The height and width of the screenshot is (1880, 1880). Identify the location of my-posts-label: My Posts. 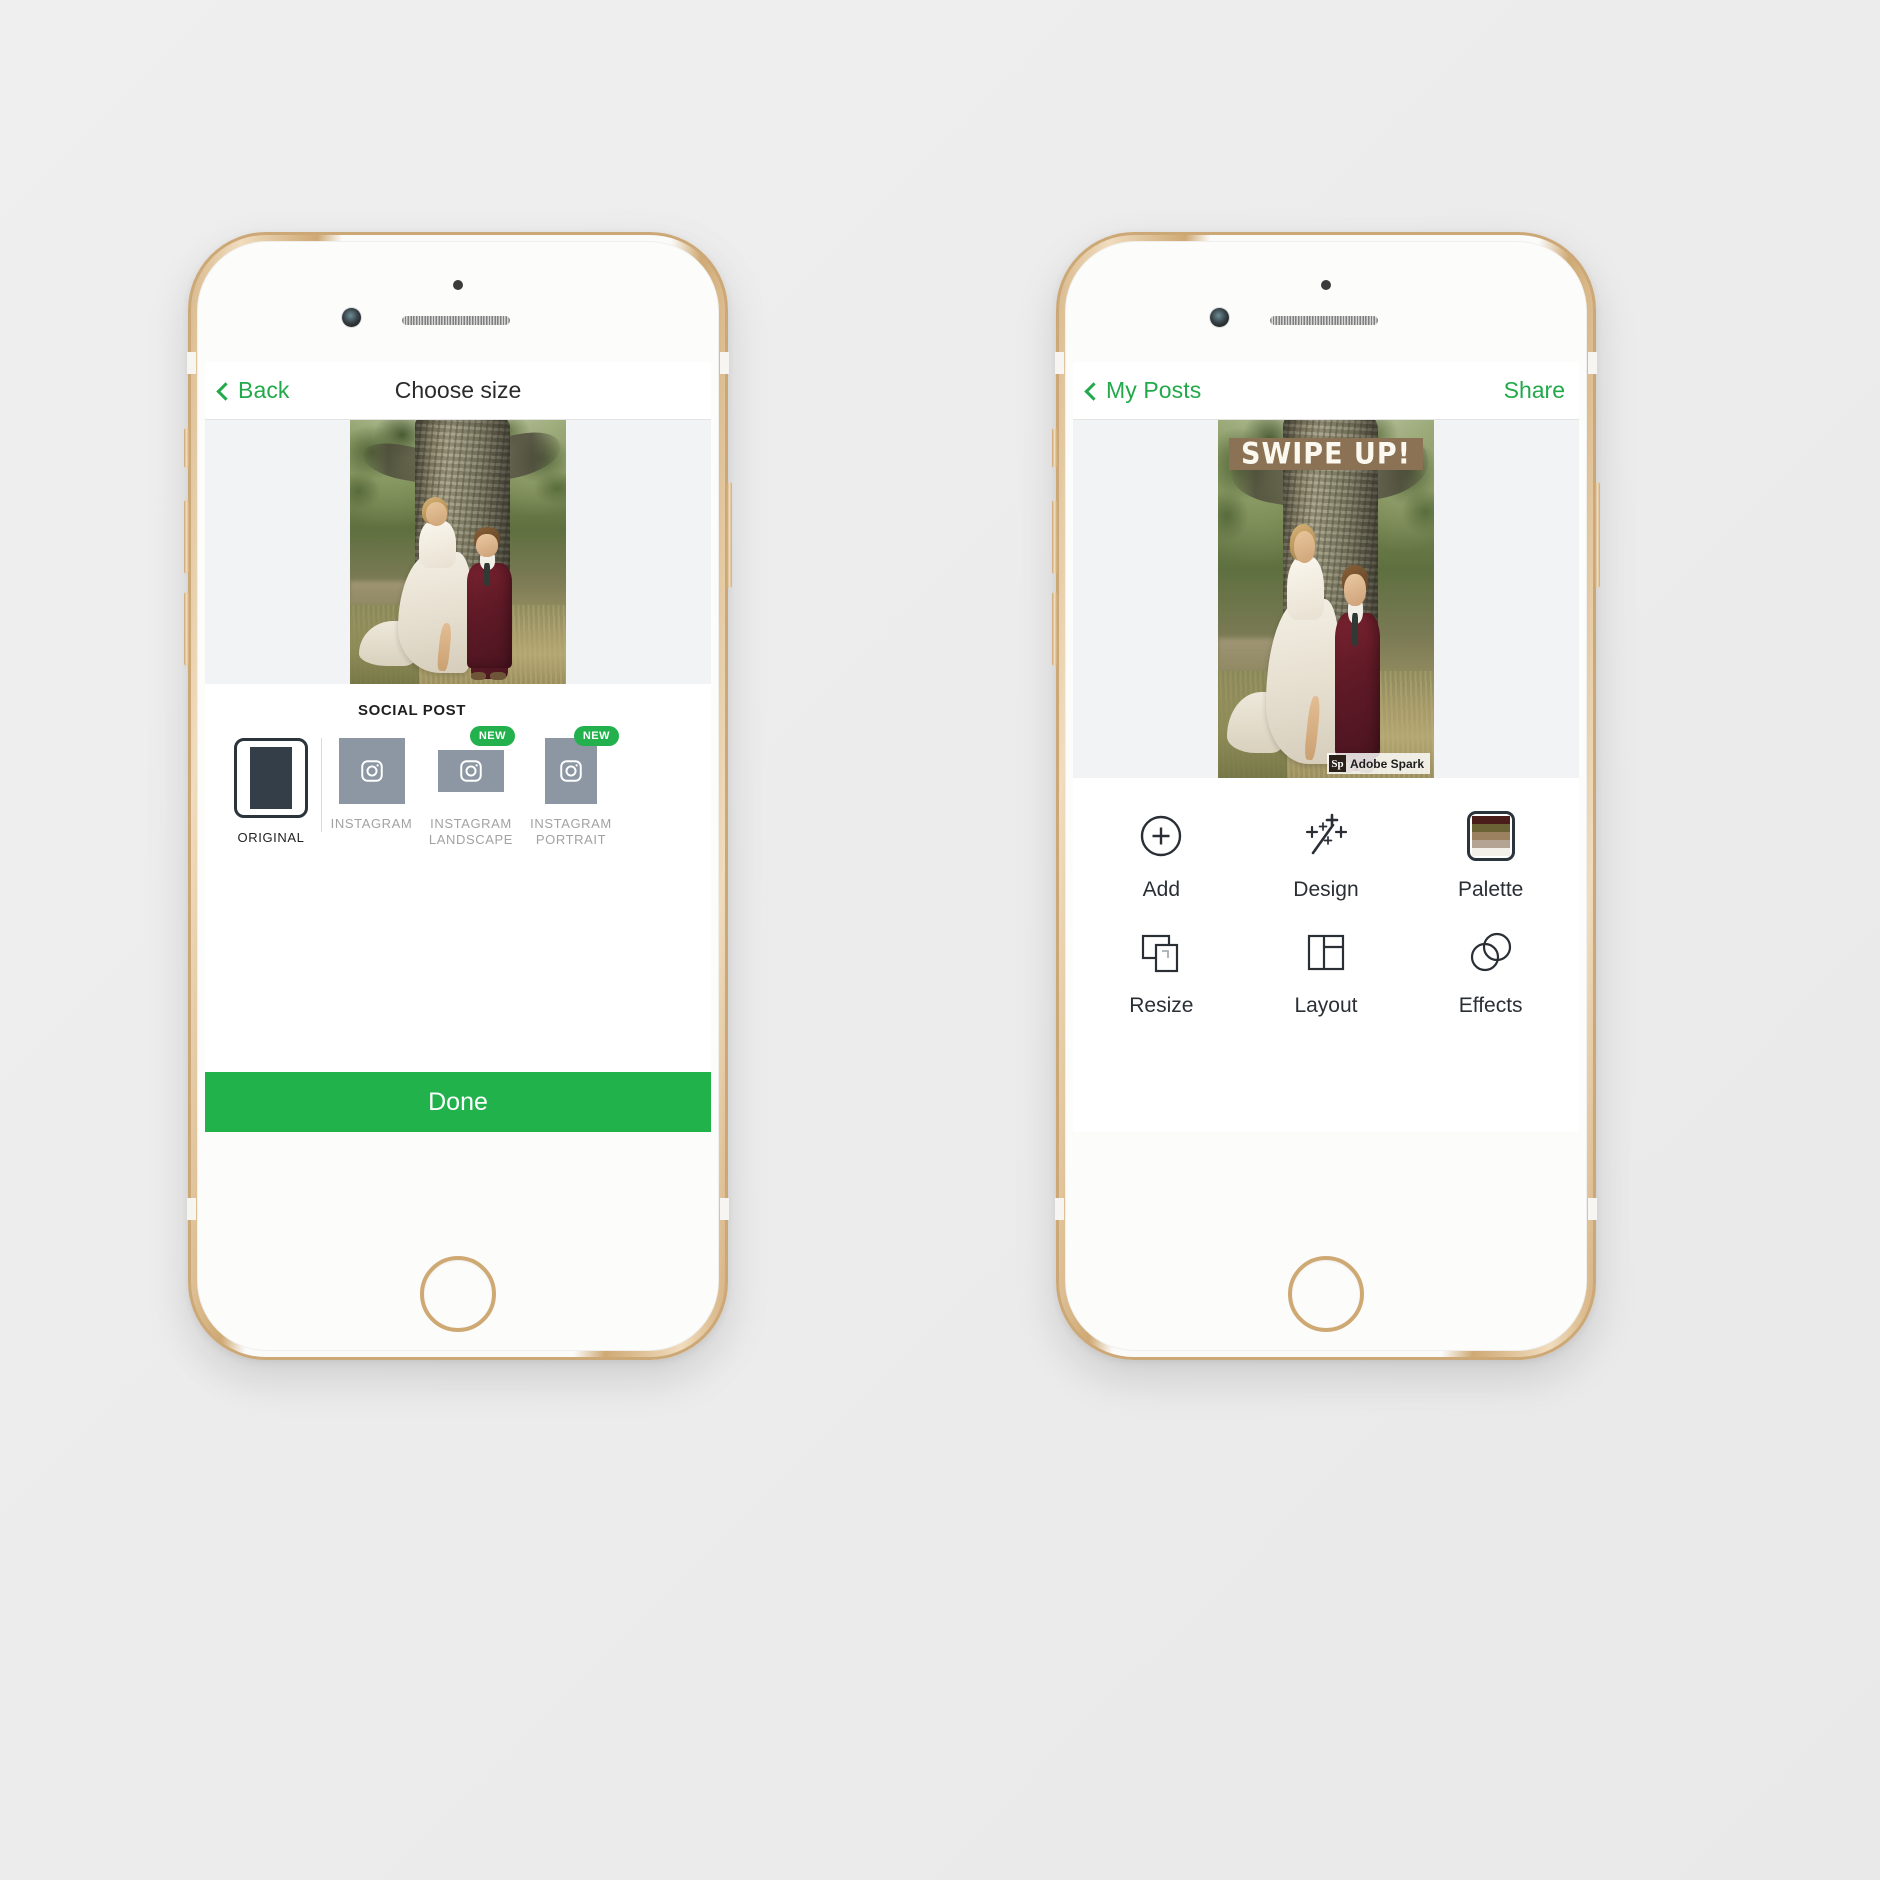
(1154, 390).